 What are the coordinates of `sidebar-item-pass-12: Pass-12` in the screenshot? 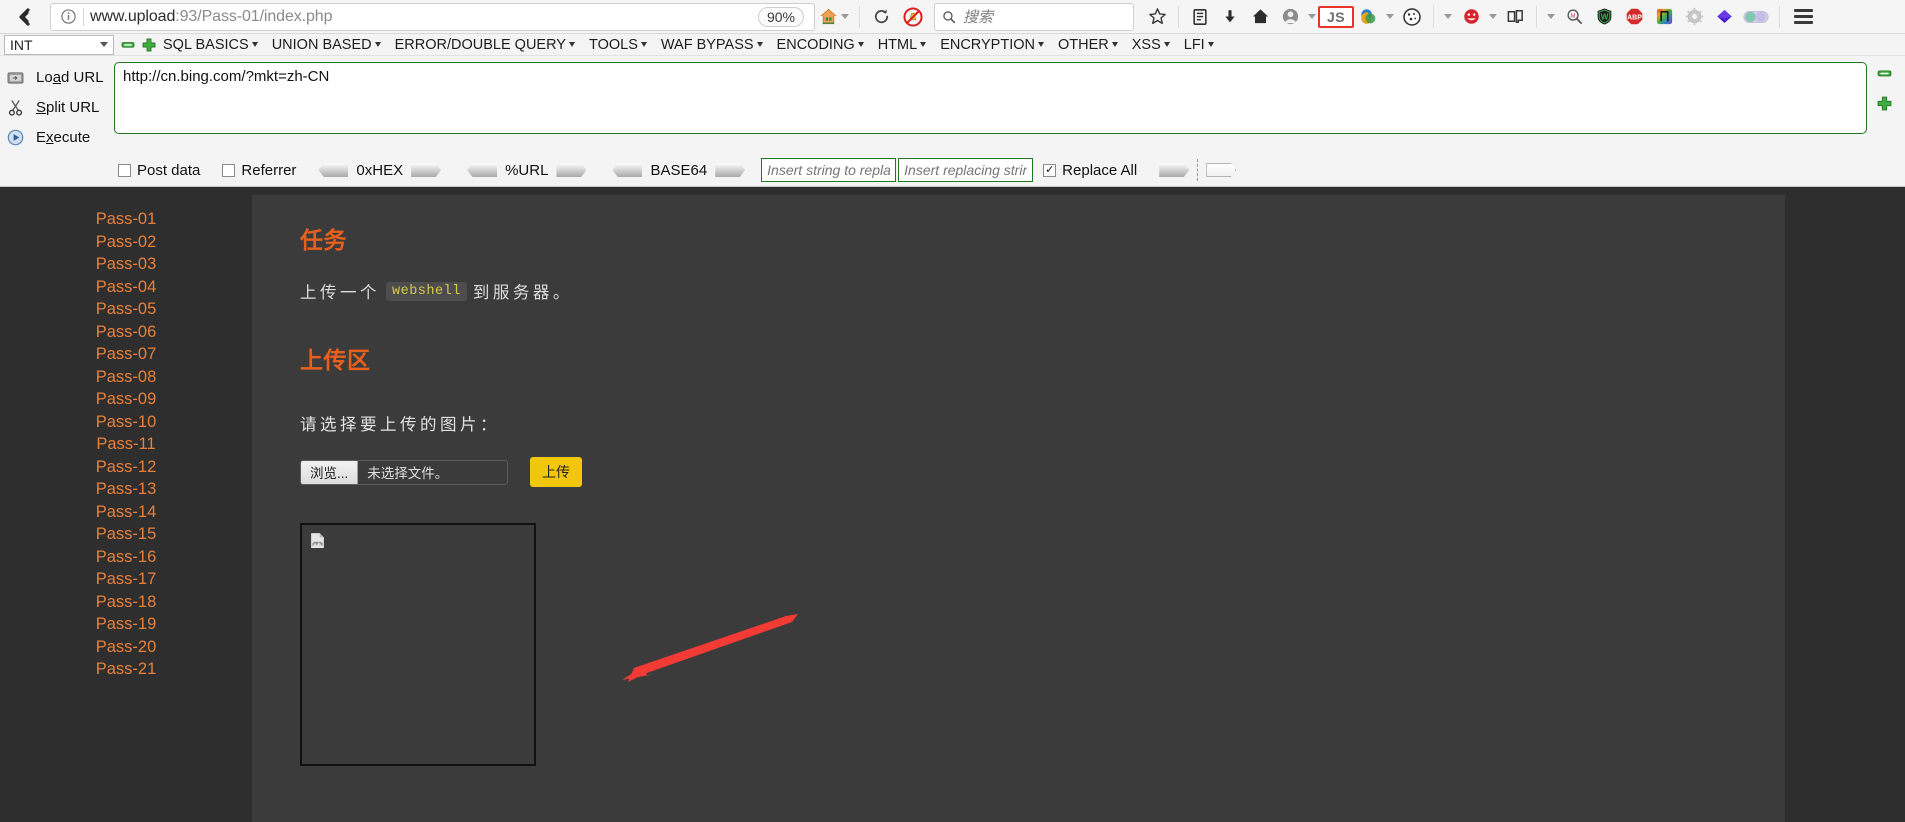 It's located at (126, 467).